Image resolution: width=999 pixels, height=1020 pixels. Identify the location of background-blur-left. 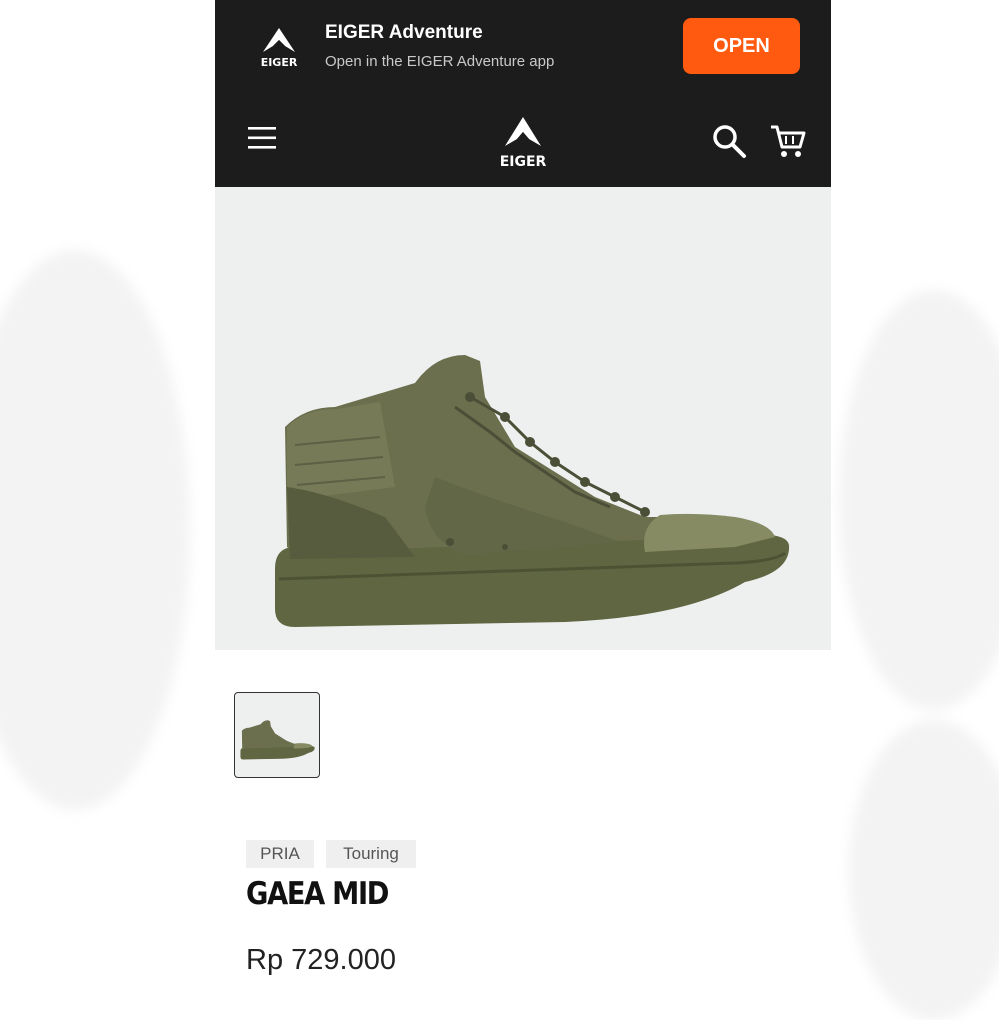
(95, 530).